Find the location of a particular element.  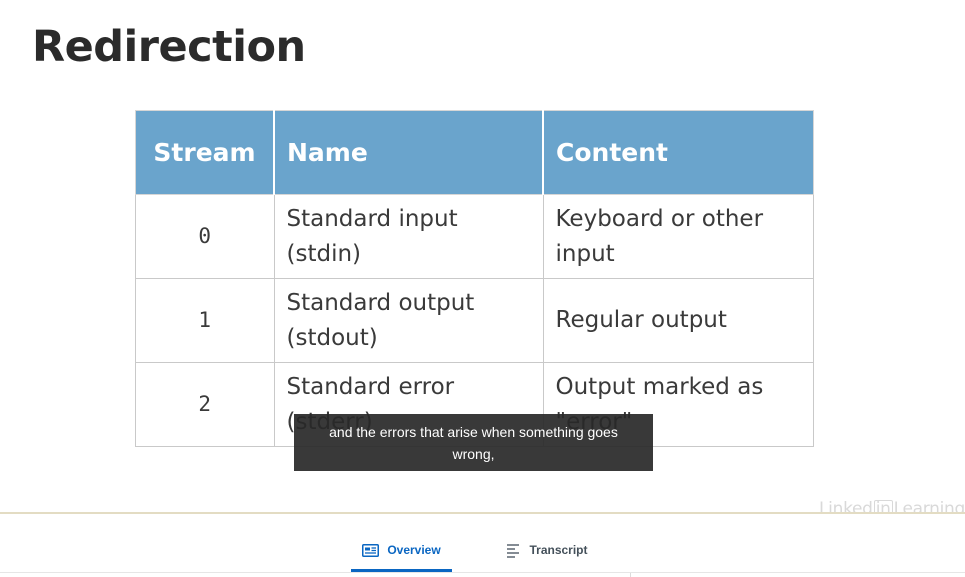

stream-cell: 2 is located at coordinates (205, 404).